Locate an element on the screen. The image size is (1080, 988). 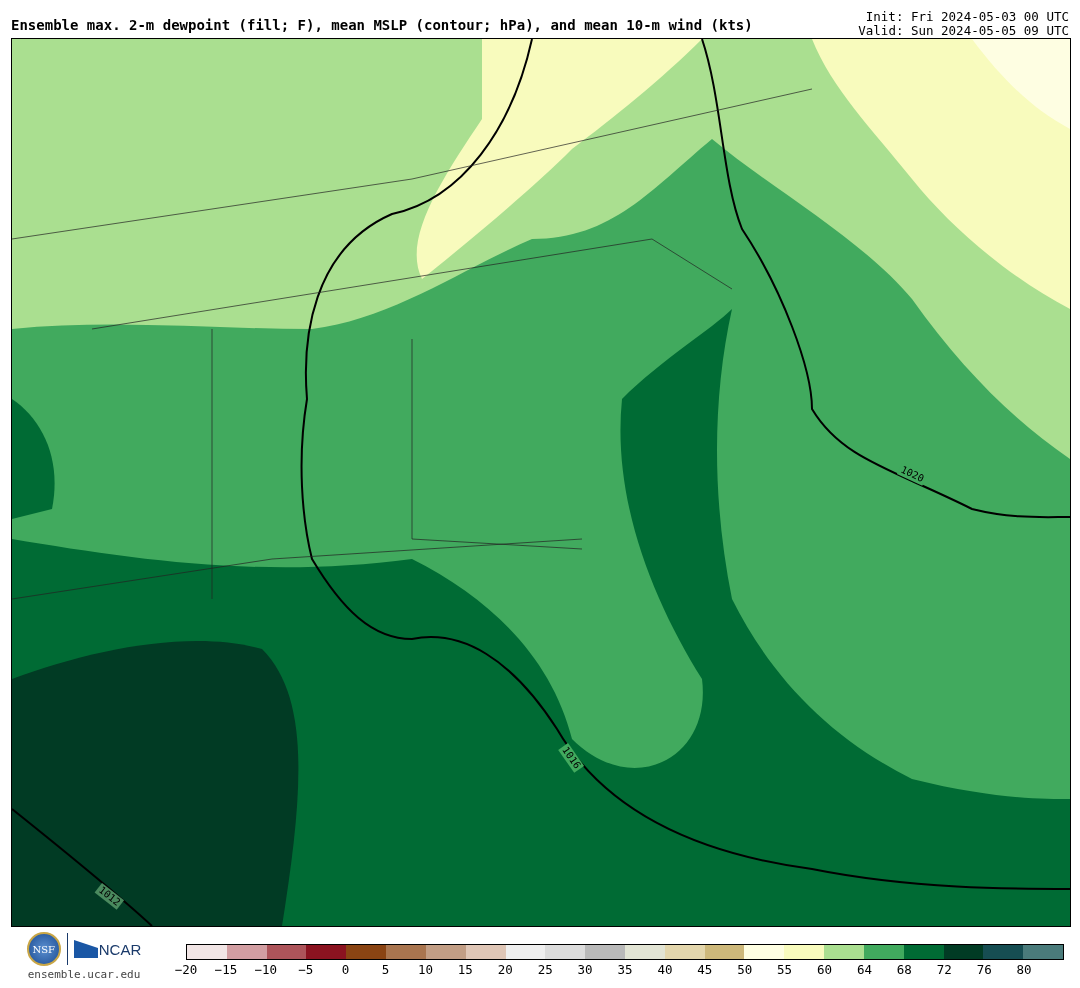
tick-label: 60 is located at coordinates (825, 969).